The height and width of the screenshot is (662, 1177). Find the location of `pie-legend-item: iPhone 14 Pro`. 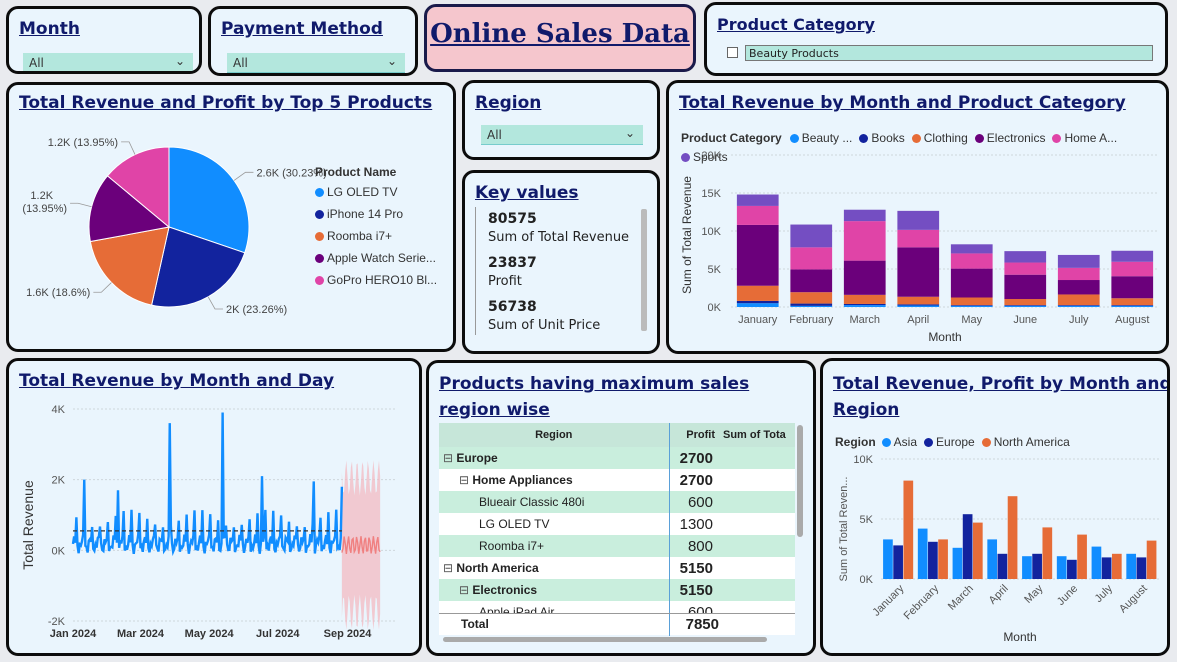

pie-legend-item: iPhone 14 Pro is located at coordinates (376, 214).